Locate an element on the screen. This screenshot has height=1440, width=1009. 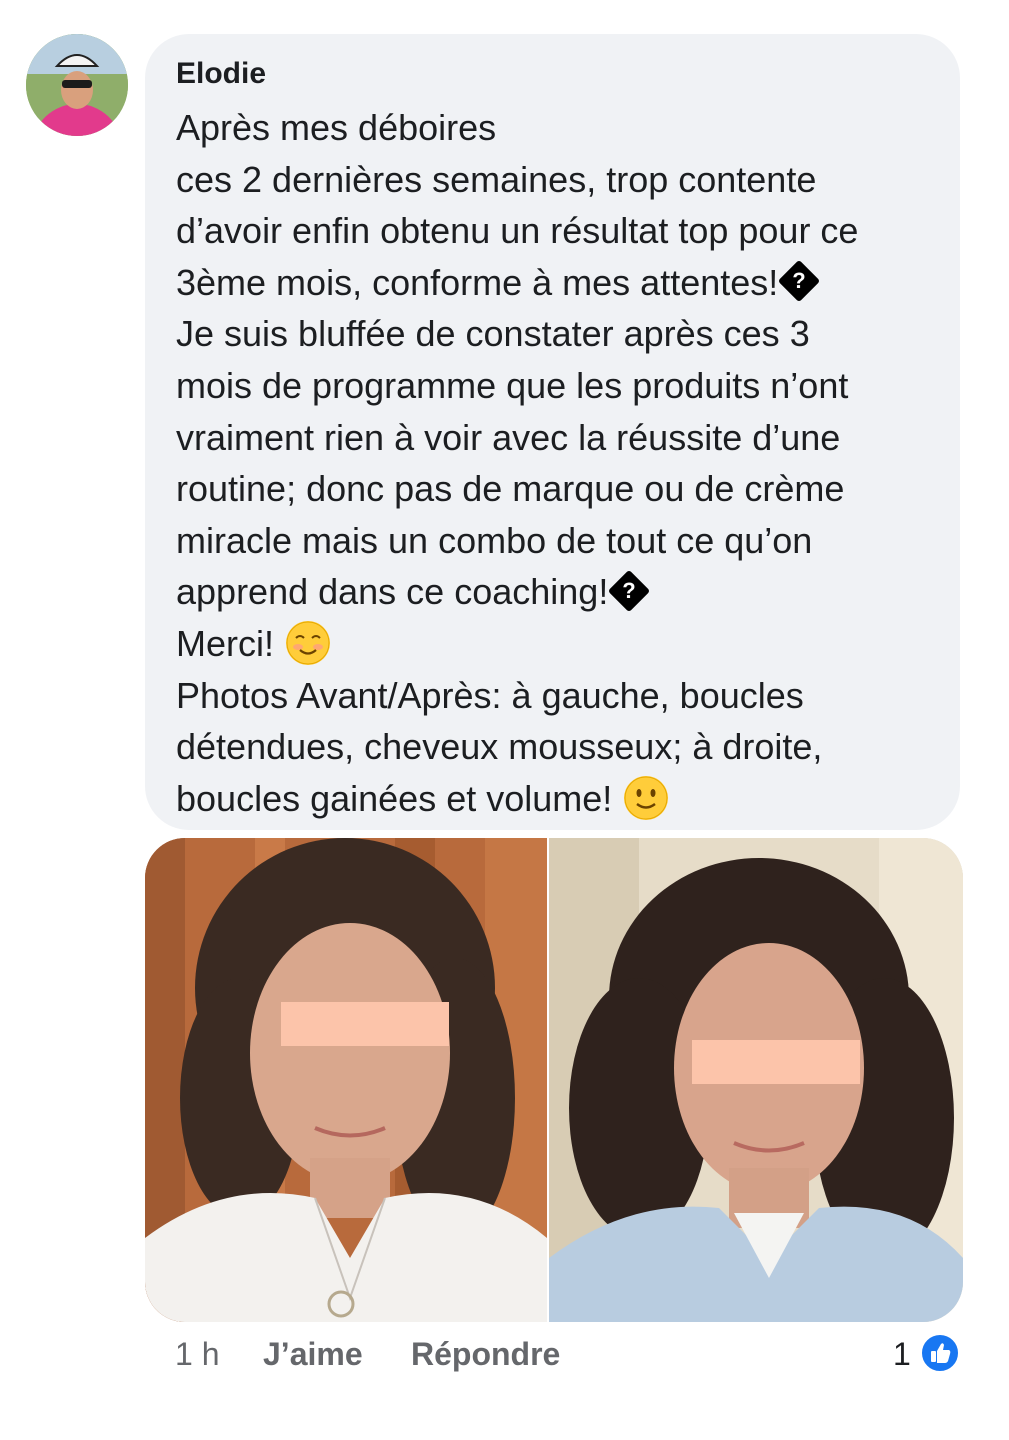
comment-line: Photos Avant/Après: à gauche, boucles is located at coordinates (490, 695).